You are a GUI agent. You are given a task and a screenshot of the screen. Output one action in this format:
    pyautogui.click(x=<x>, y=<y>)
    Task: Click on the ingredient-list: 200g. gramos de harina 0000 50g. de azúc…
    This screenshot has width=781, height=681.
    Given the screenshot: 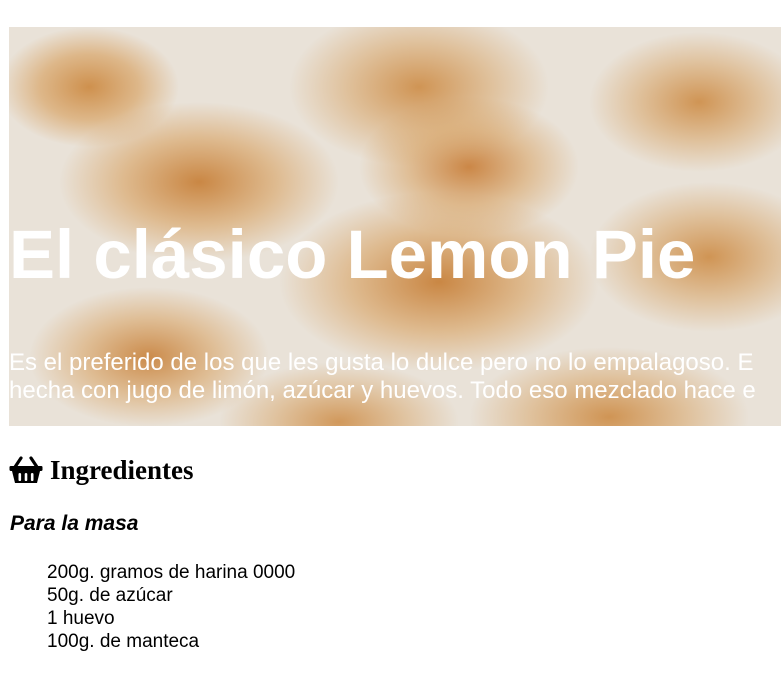 What is the action you would take?
    pyautogui.click(x=171, y=607)
    